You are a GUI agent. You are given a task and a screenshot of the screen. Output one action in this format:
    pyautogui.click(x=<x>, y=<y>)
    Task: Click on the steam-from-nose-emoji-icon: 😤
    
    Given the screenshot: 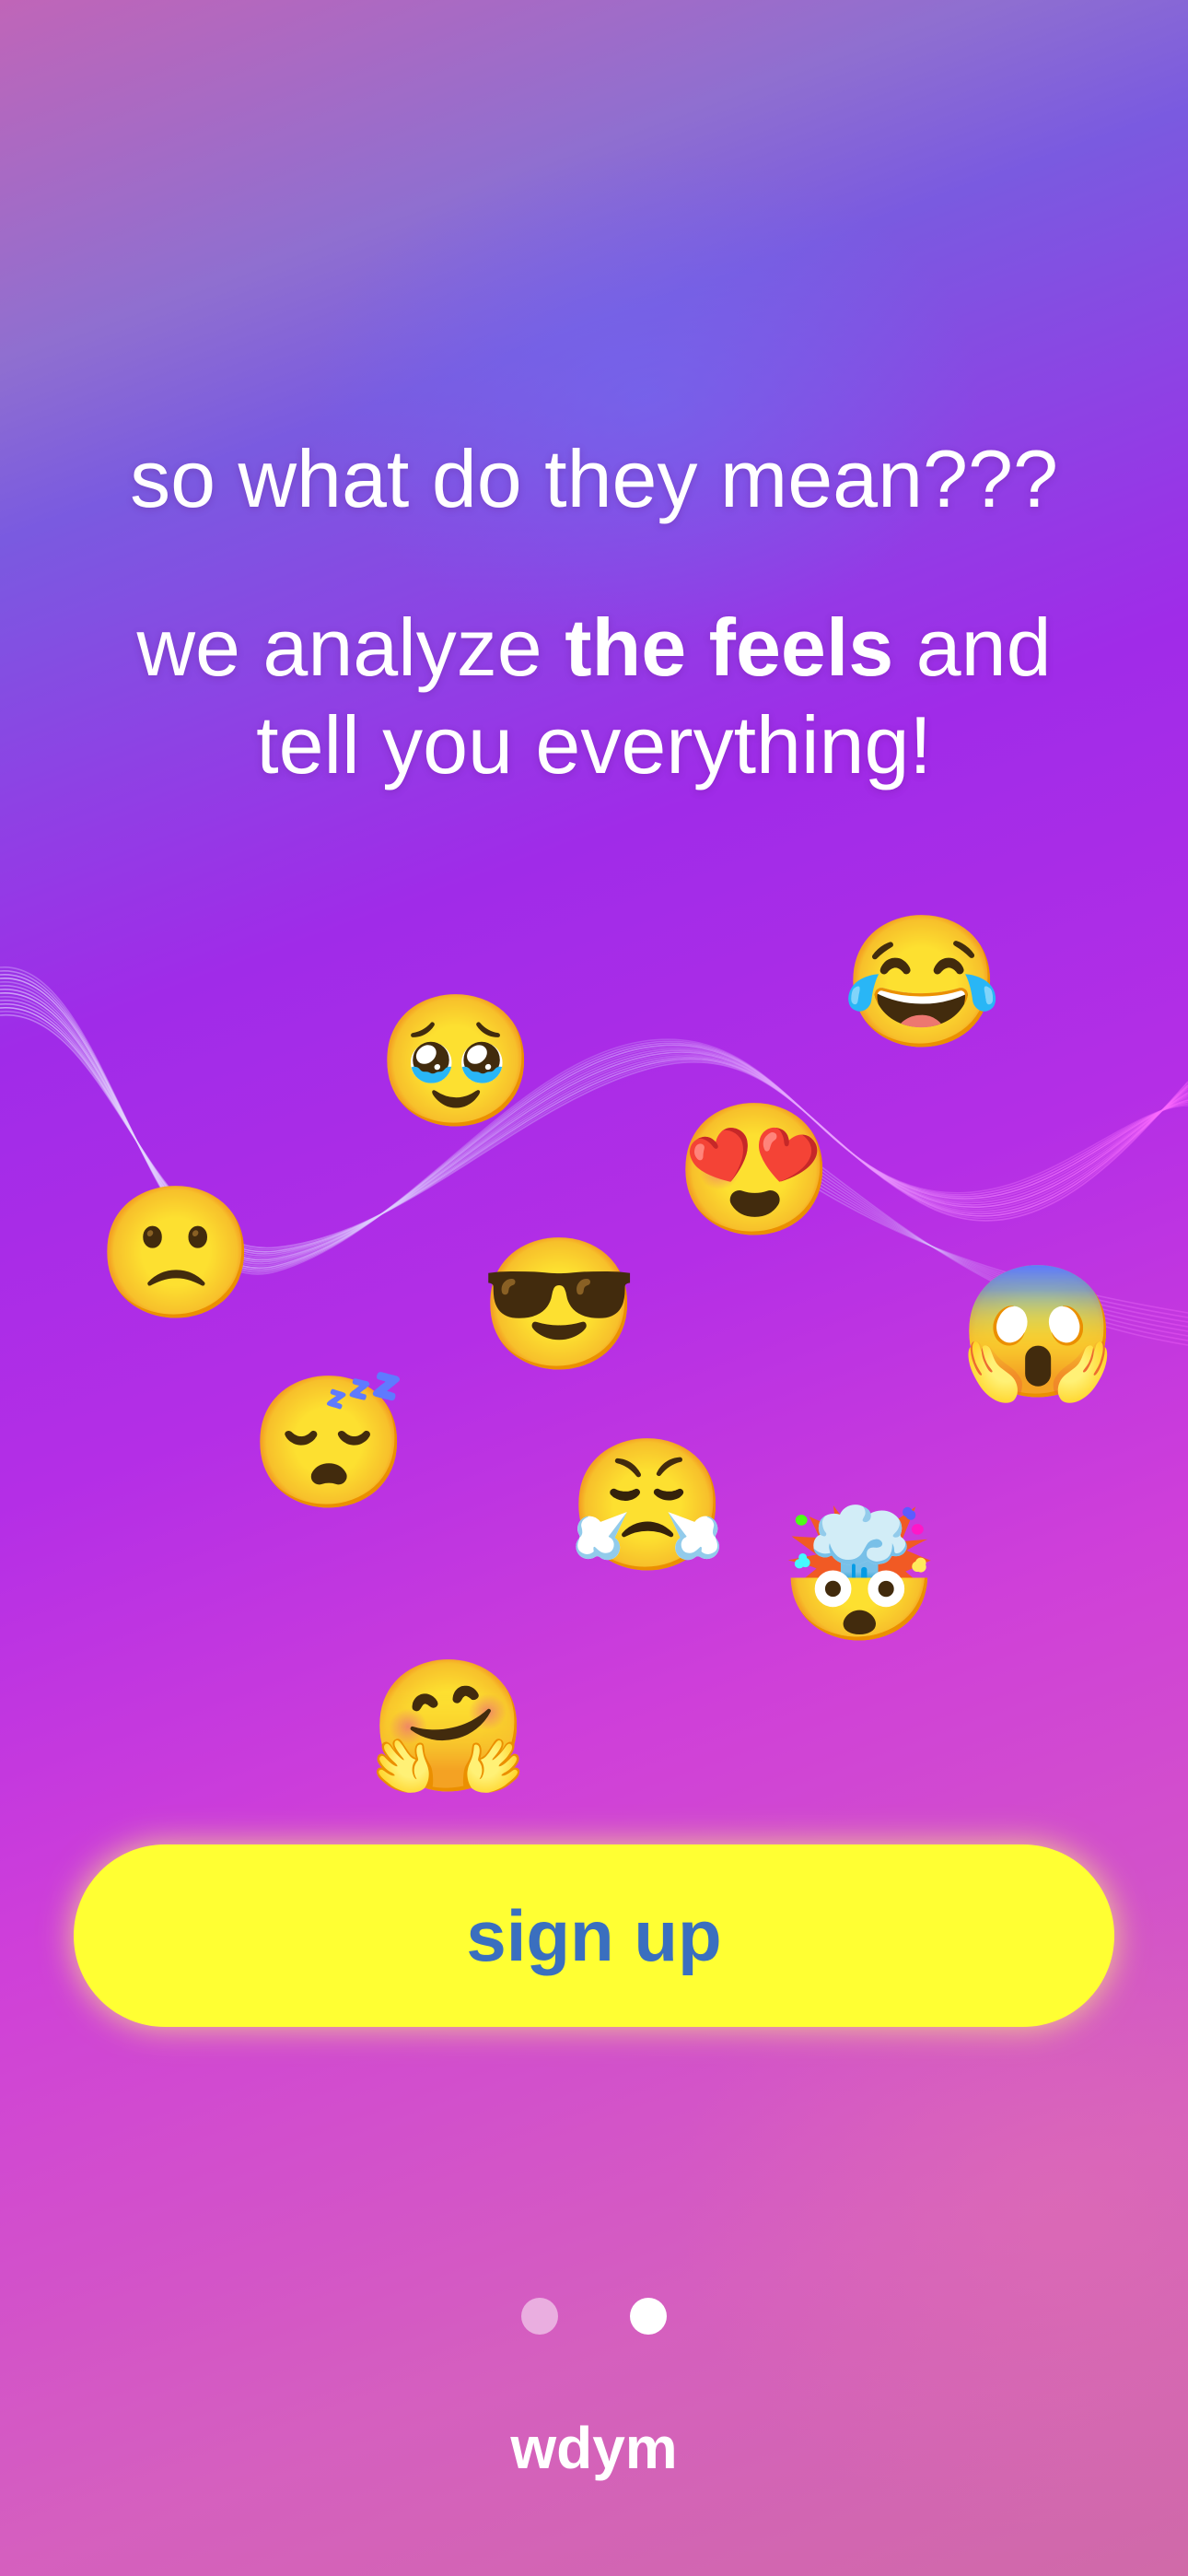 What is the action you would take?
    pyautogui.click(x=647, y=1505)
    